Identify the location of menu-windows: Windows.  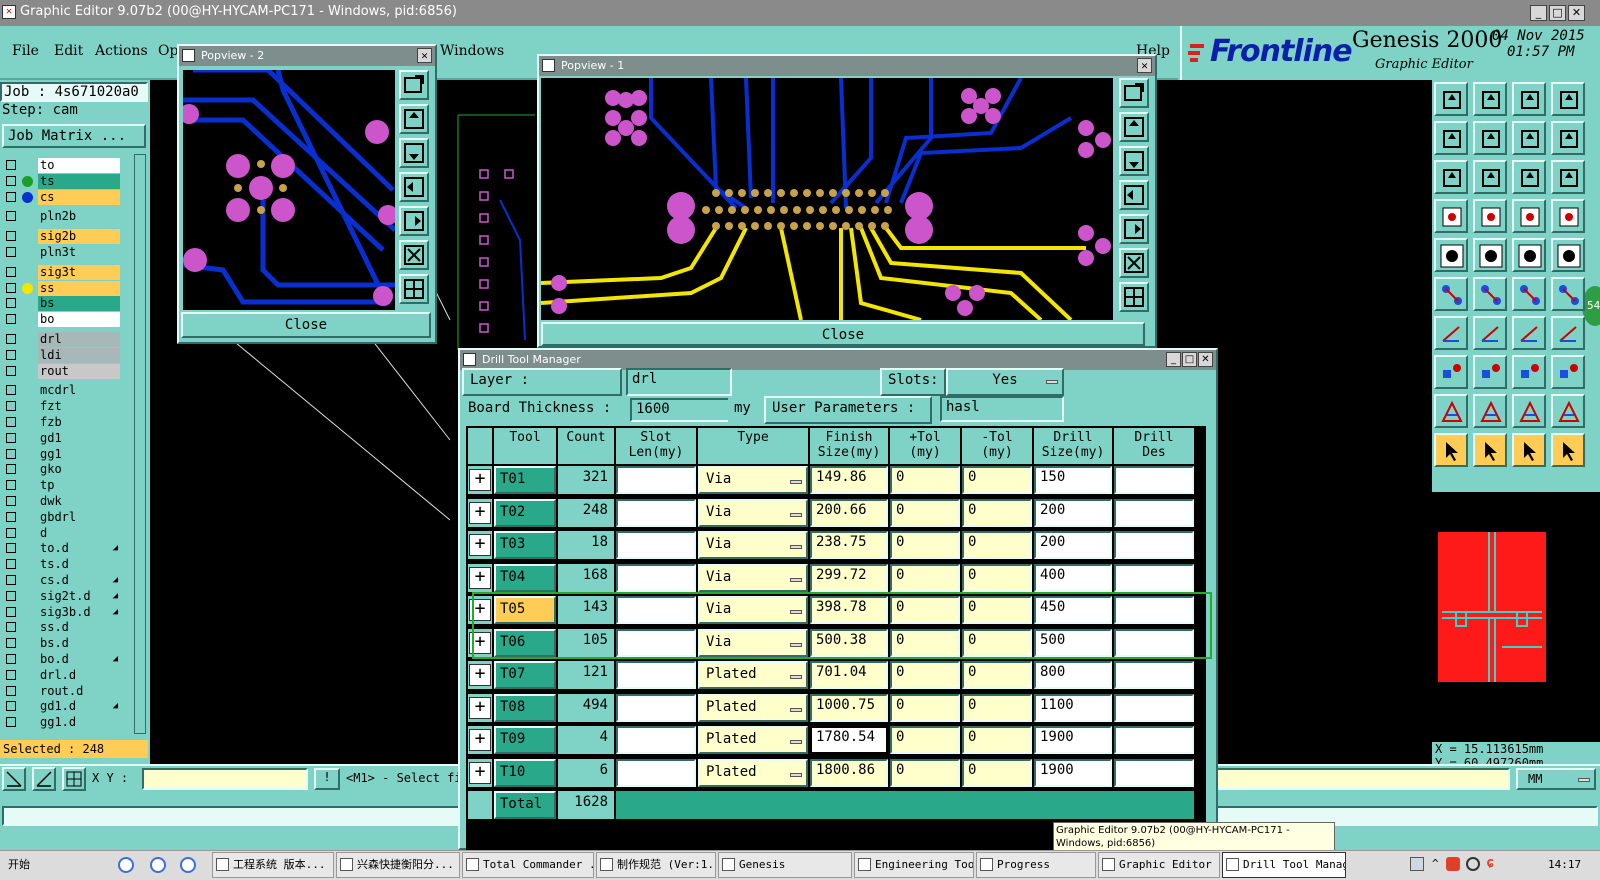
(472, 51).